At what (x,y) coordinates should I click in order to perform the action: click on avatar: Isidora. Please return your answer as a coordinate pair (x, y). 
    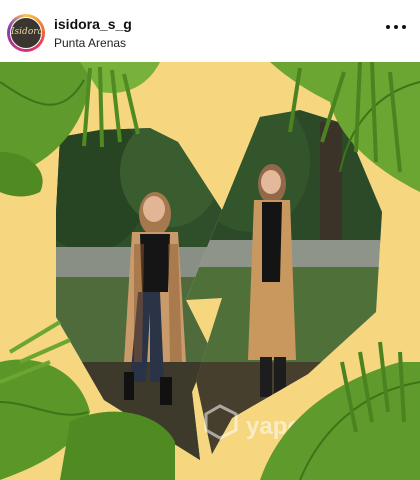
    Looking at the image, I should click on (26, 33).